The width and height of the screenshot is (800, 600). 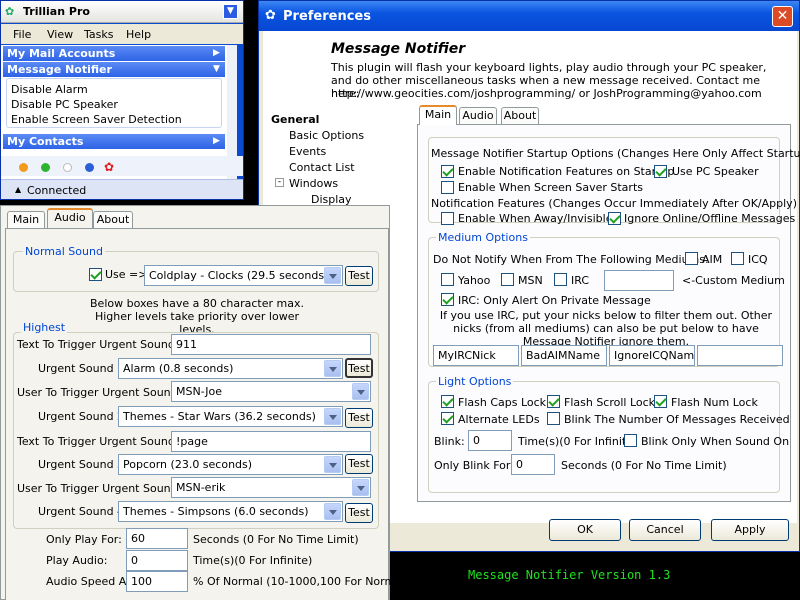 I want to click on section-my-contacts: My Contacts ▶, so click(x=114, y=141).